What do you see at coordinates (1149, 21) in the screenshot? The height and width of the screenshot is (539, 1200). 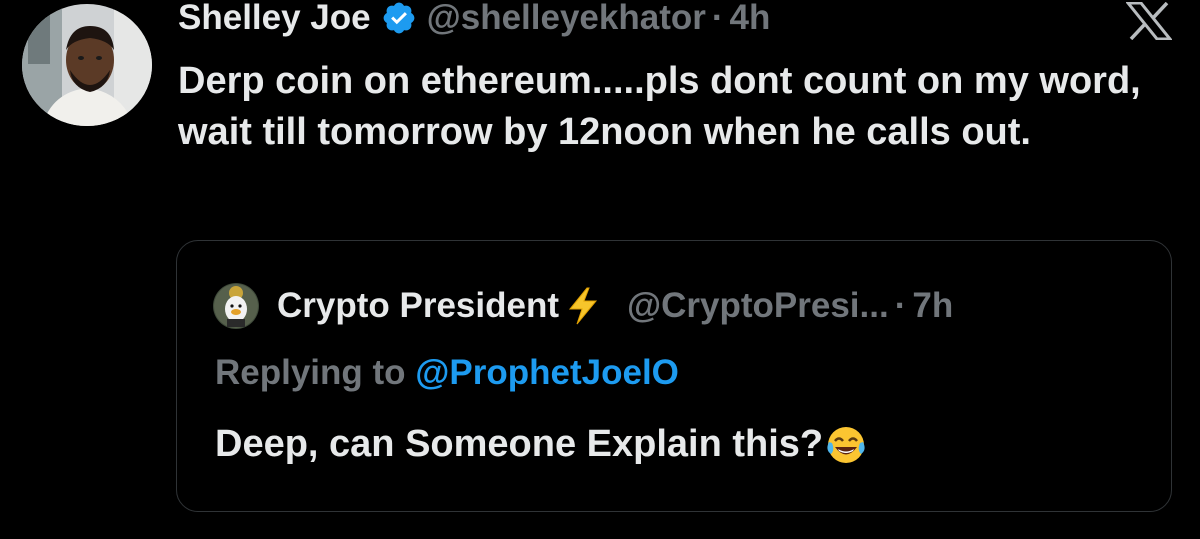 I see `x-logo-icon` at bounding box center [1149, 21].